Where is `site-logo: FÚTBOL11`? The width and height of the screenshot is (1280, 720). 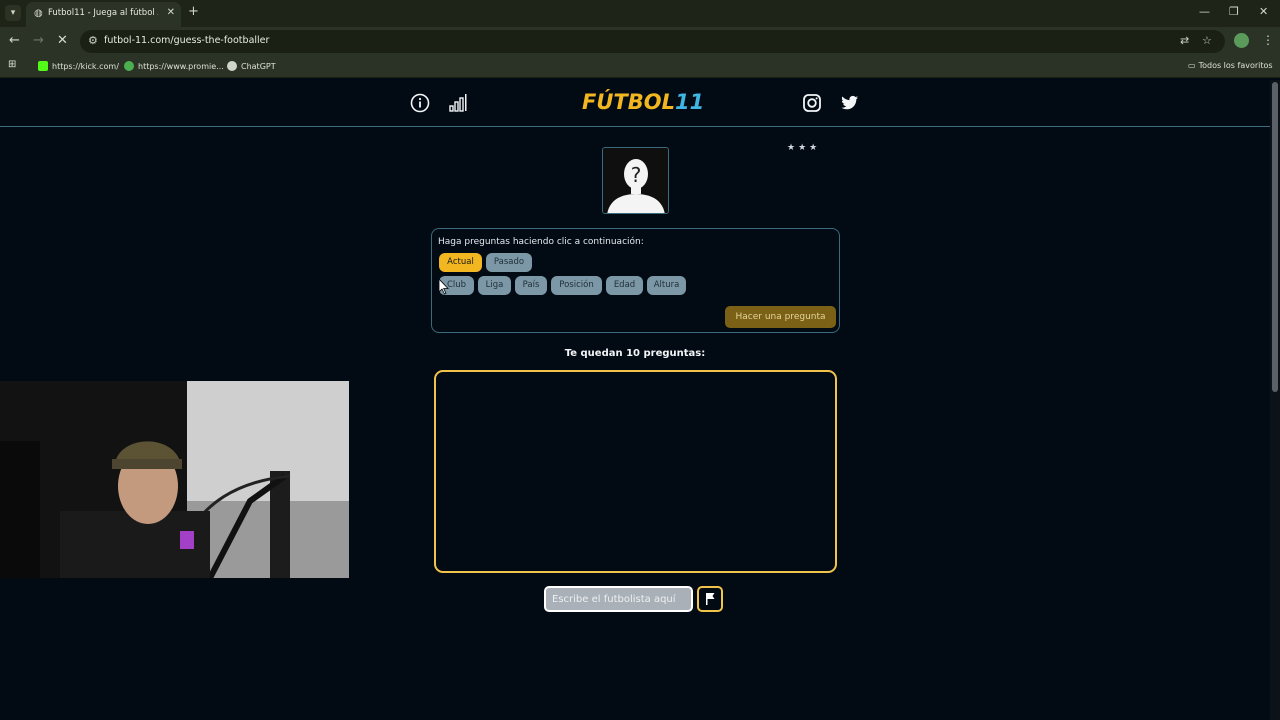 site-logo: FÚTBOL11 is located at coordinates (643, 102).